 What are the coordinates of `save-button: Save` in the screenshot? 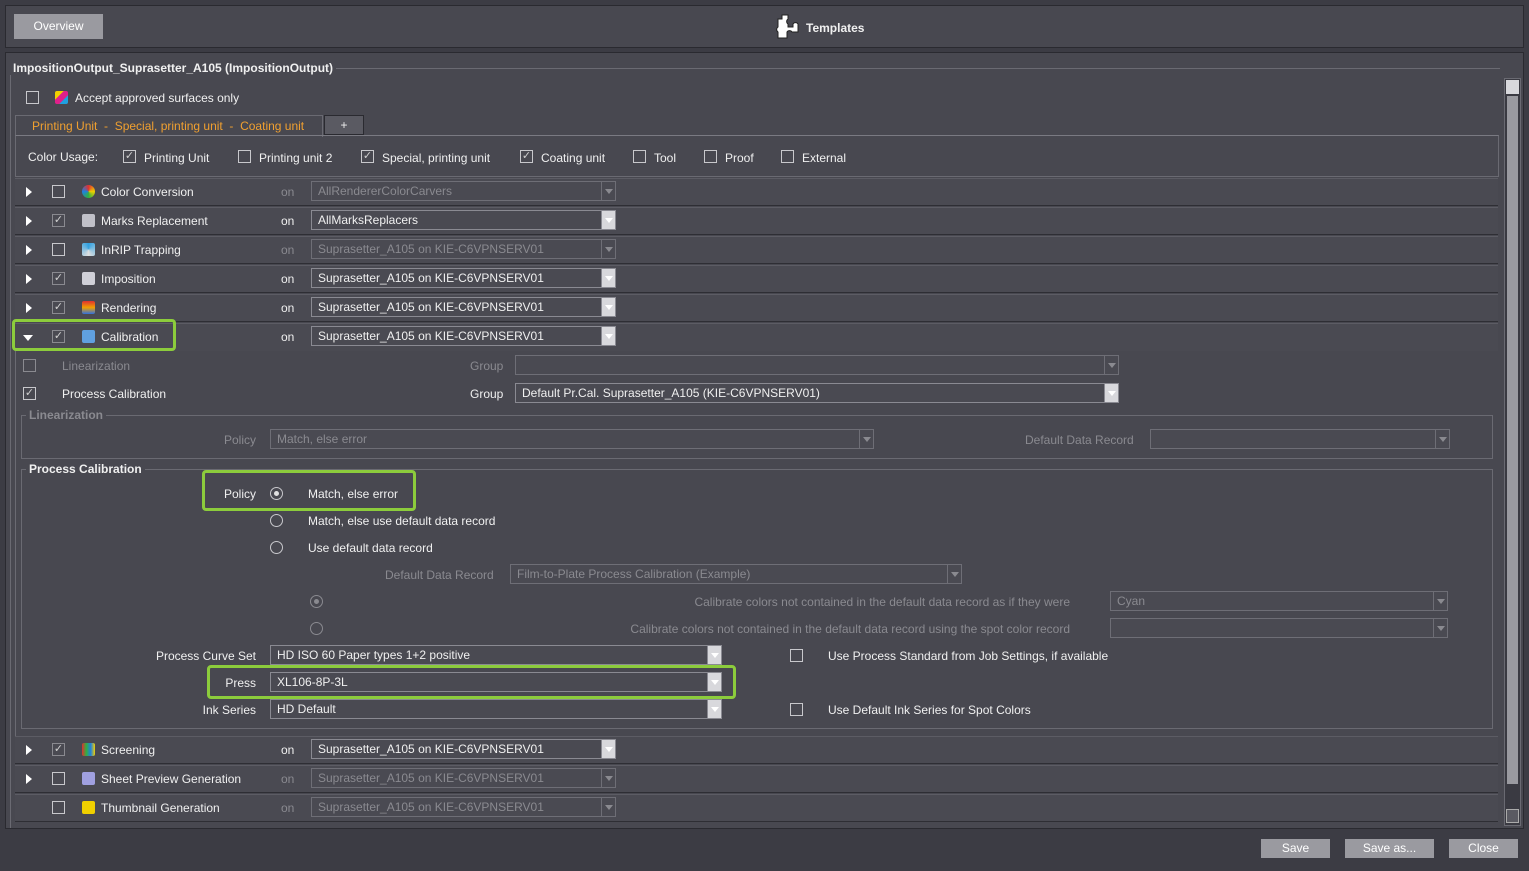 It's located at (1295, 848).